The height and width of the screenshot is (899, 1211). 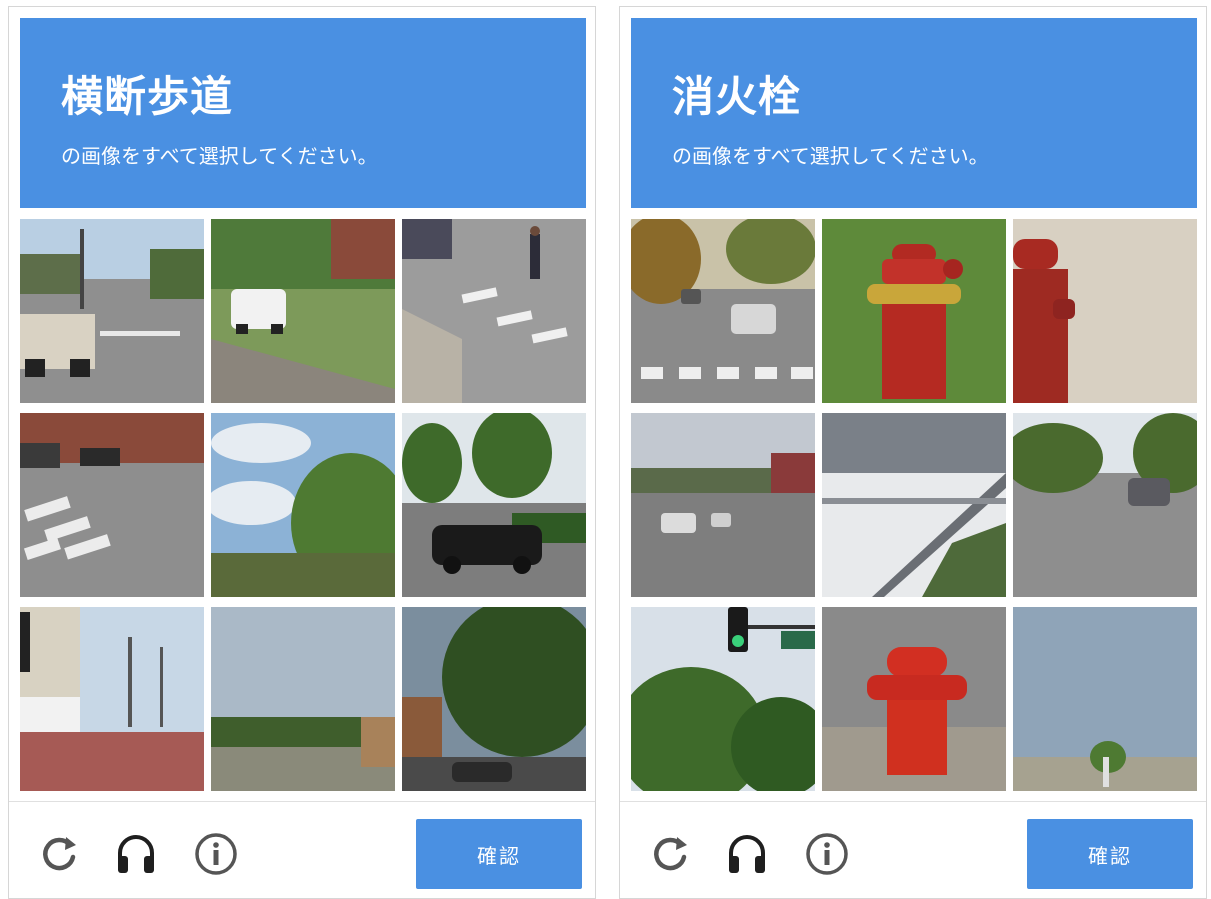 I want to click on sky-and-horizon-image, so click(x=1105, y=699).